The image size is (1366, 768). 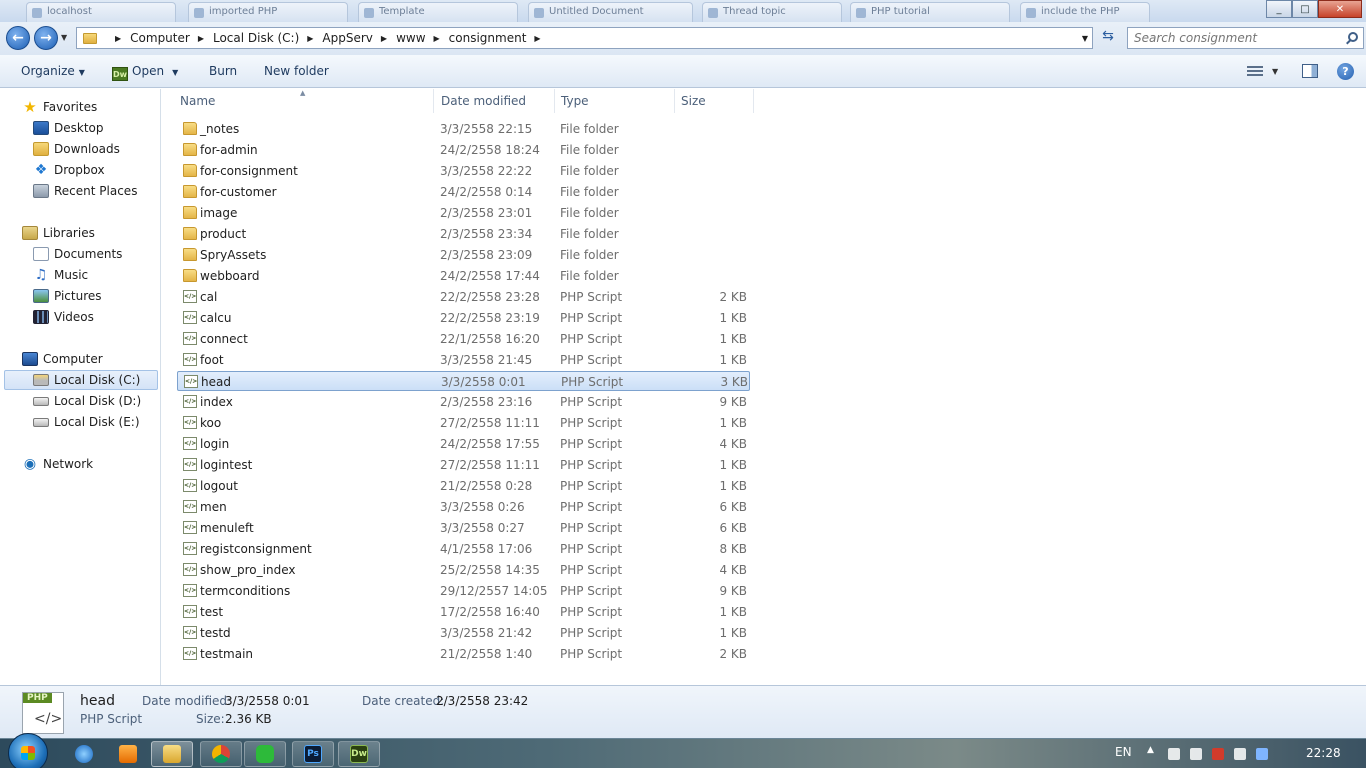 What do you see at coordinates (488, 38) in the screenshot?
I see `breadcrumb-item: consignment` at bounding box center [488, 38].